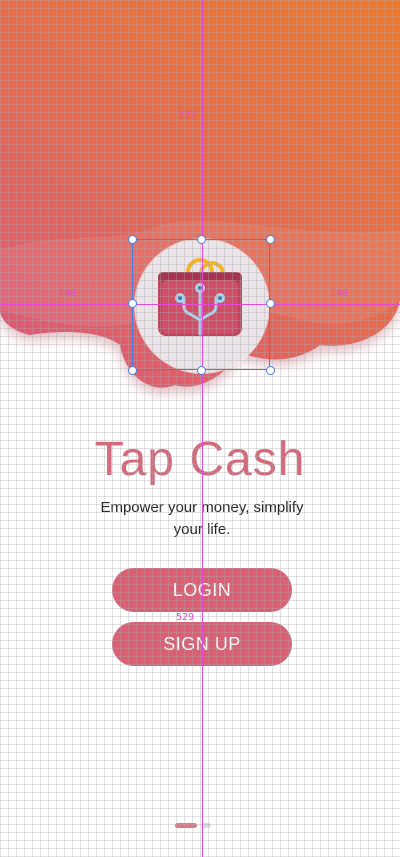 The image size is (400, 857). I want to click on measure-label-top: 227, so click(187, 115).